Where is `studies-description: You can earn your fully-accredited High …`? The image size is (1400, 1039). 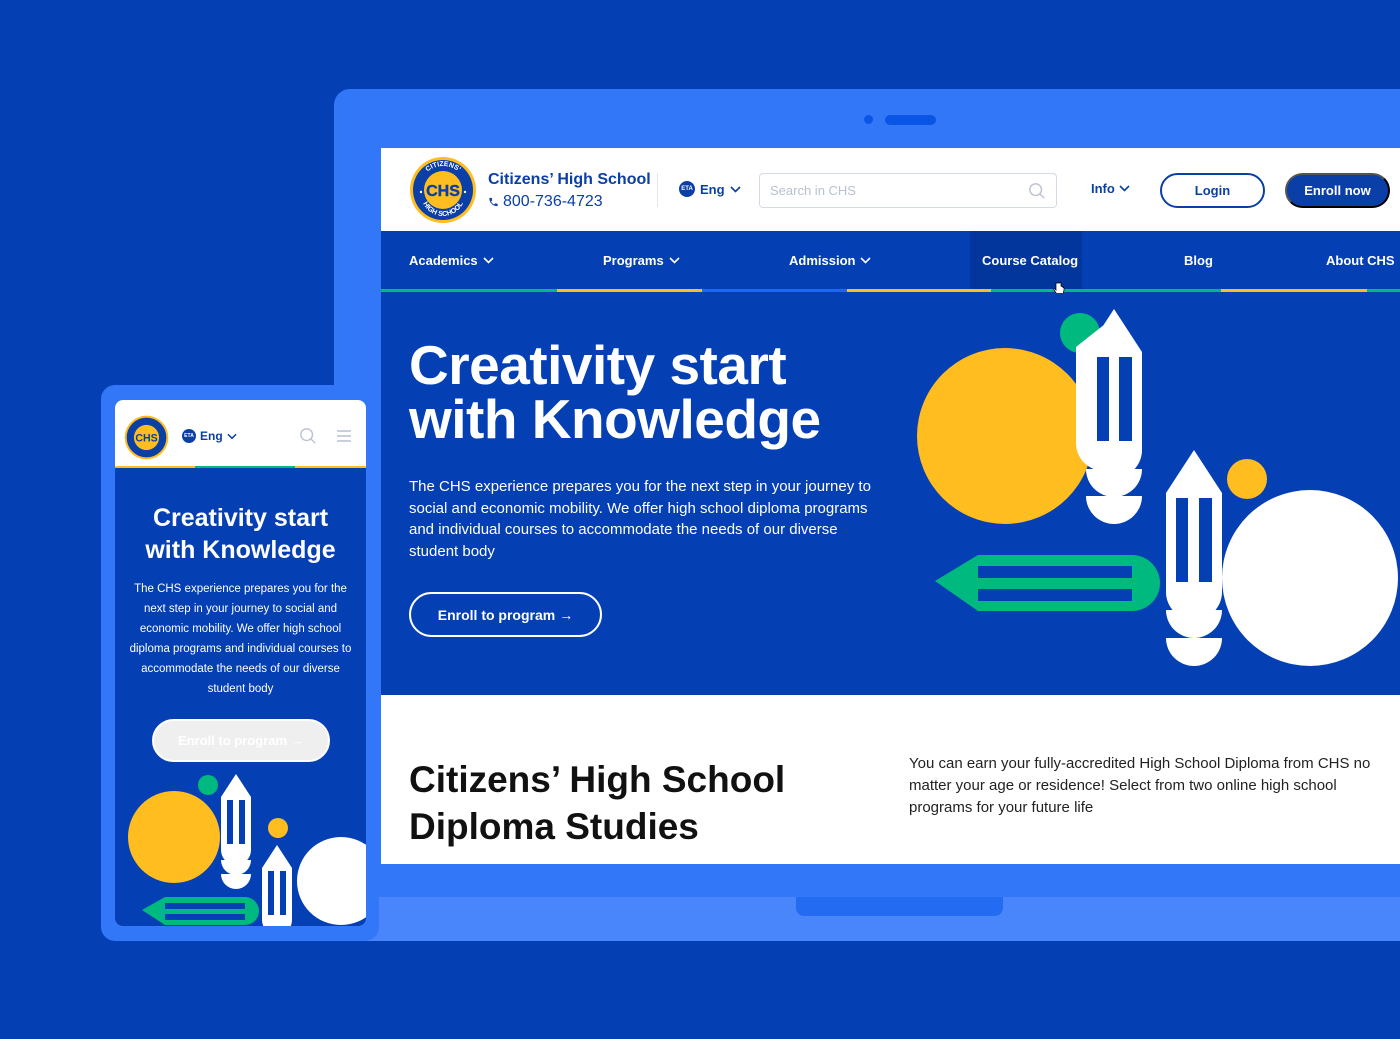 studies-description: You can earn your fully-accredited High … is located at coordinates (1140, 785).